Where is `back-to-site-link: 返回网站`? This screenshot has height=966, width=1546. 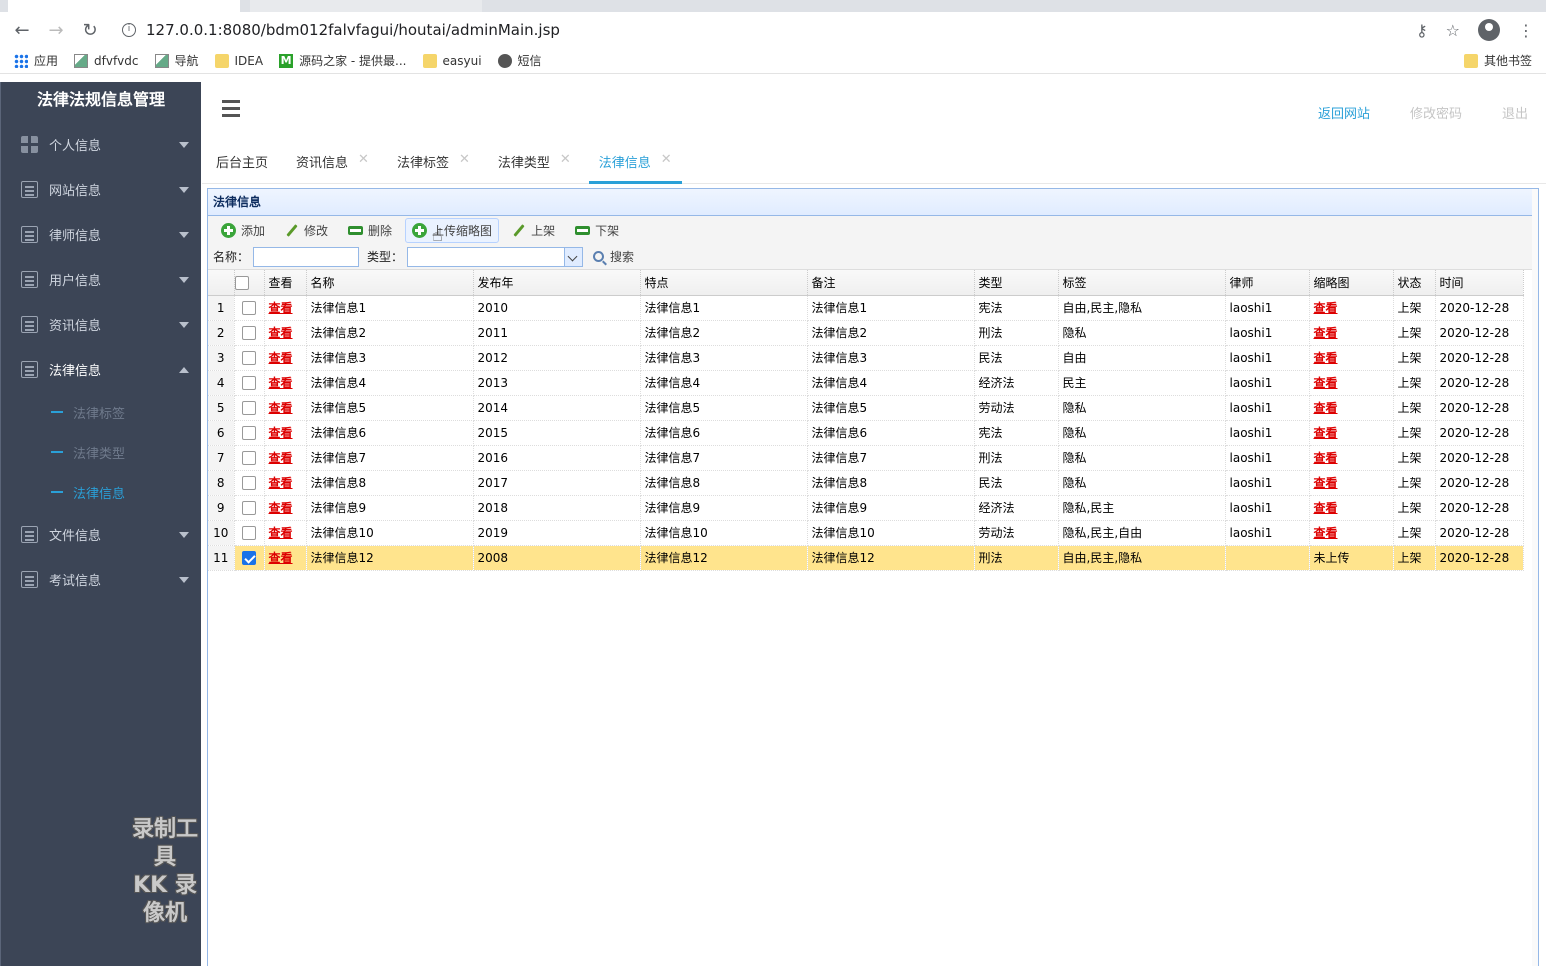 back-to-site-link: 返回网站 is located at coordinates (1344, 112).